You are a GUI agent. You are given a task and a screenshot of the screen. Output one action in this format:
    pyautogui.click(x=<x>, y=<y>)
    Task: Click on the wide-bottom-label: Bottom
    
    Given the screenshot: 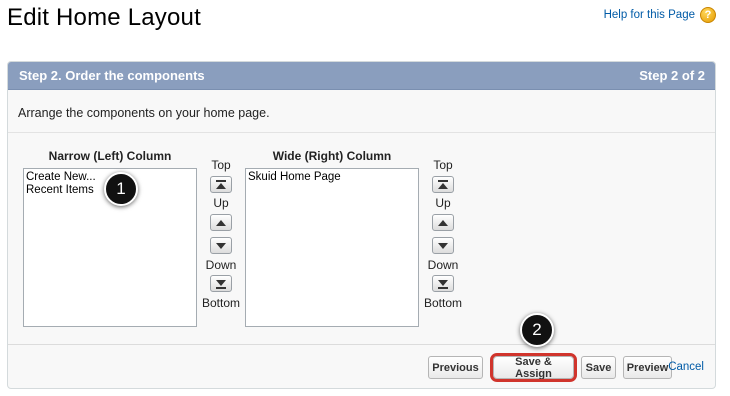 What is the action you would take?
    pyautogui.click(x=442, y=303)
    